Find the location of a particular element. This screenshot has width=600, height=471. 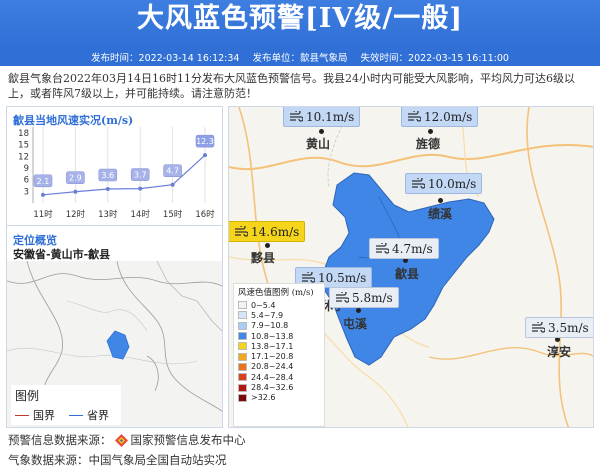

province-border-line is located at coordinates (76, 415).